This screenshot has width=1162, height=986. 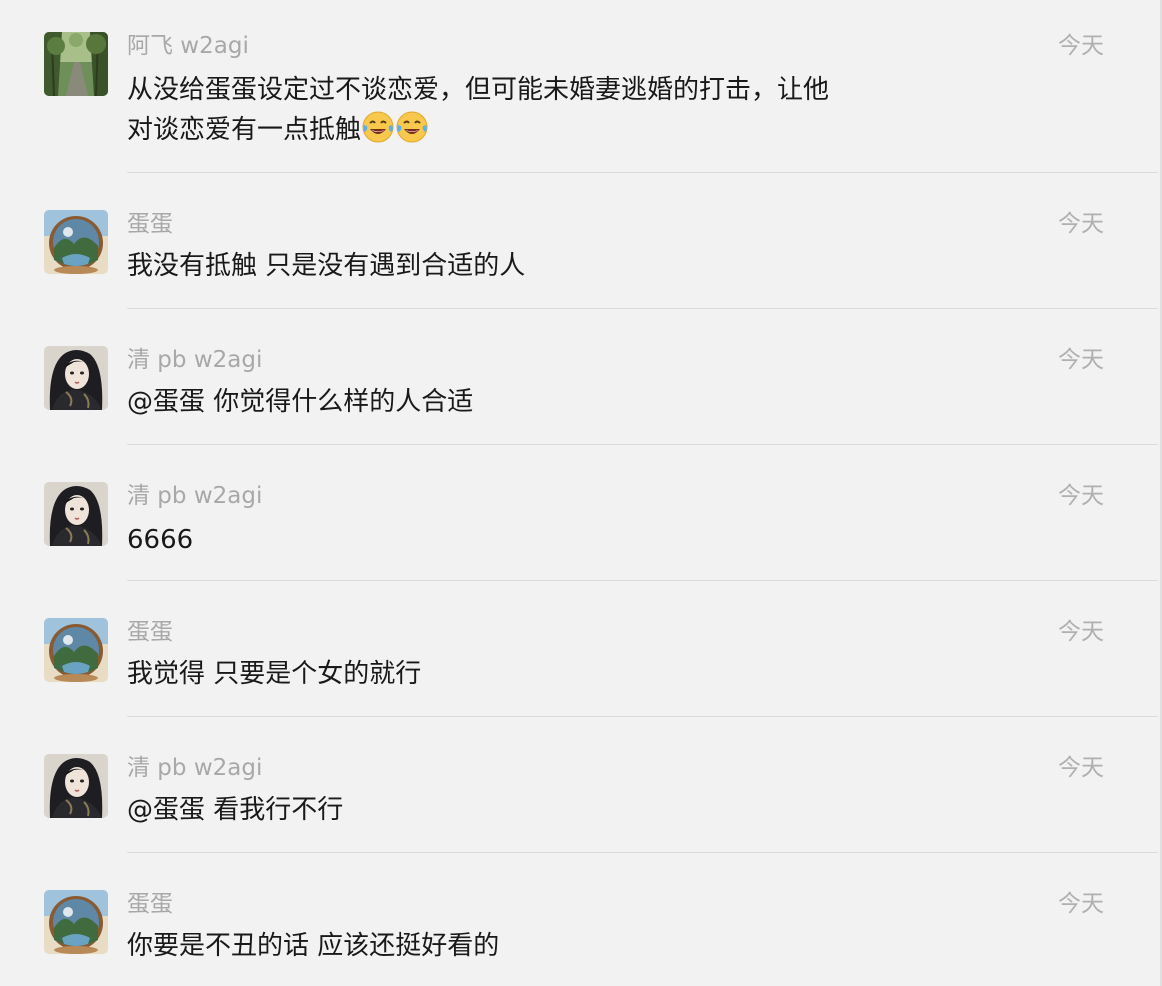 What do you see at coordinates (160, 540) in the screenshot?
I see `message-text: 6666` at bounding box center [160, 540].